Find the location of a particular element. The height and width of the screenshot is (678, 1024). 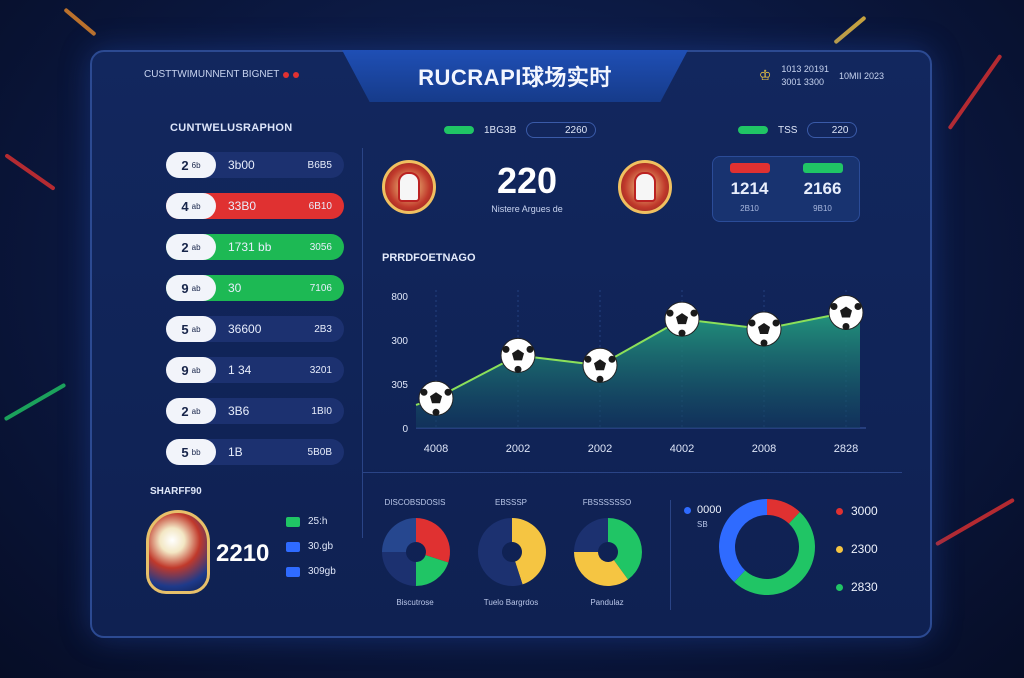

rankings-title: CUNTWELUSRAPHON is located at coordinates (231, 128).